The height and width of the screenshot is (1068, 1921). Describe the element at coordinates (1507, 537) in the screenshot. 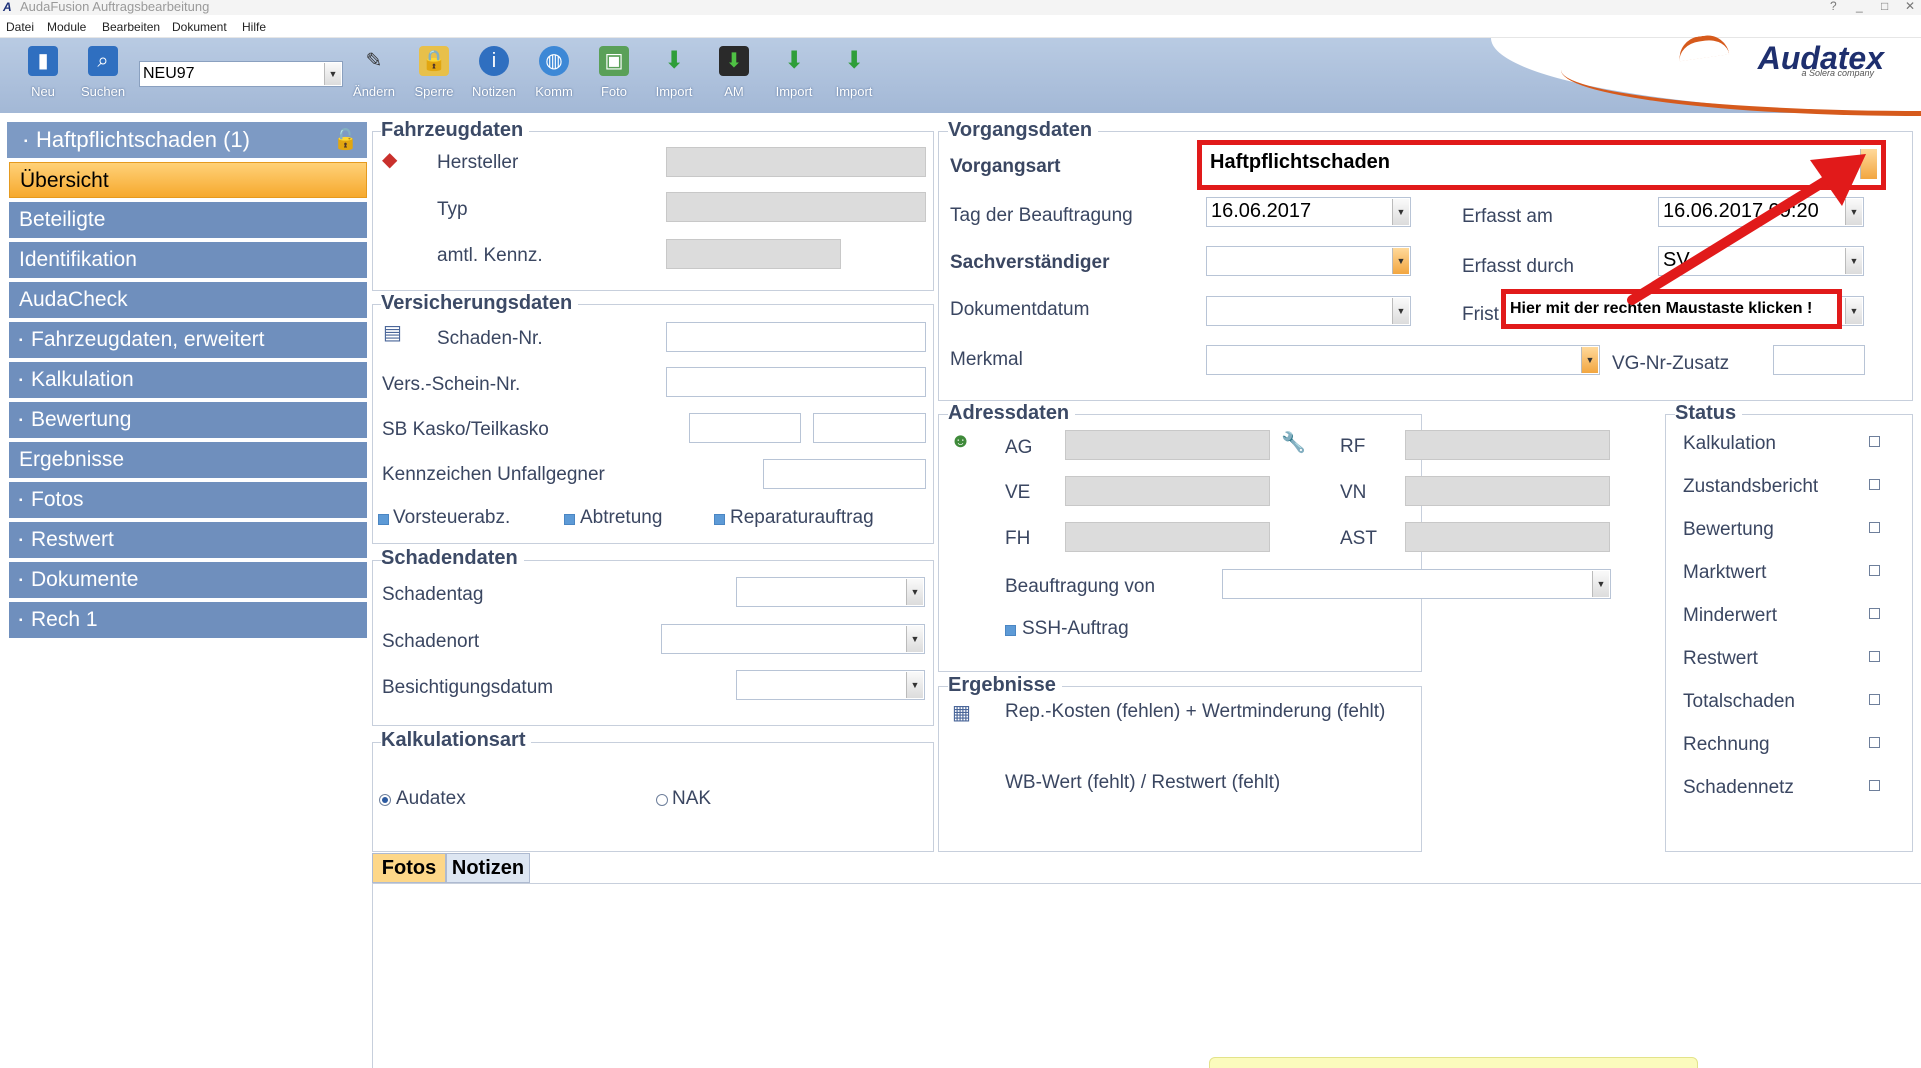

I see `ast-field` at that location.